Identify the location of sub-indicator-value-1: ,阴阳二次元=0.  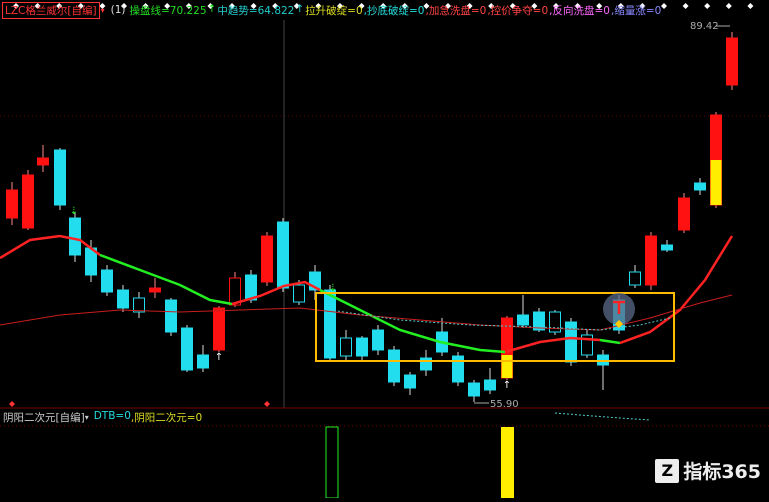
(166, 418).